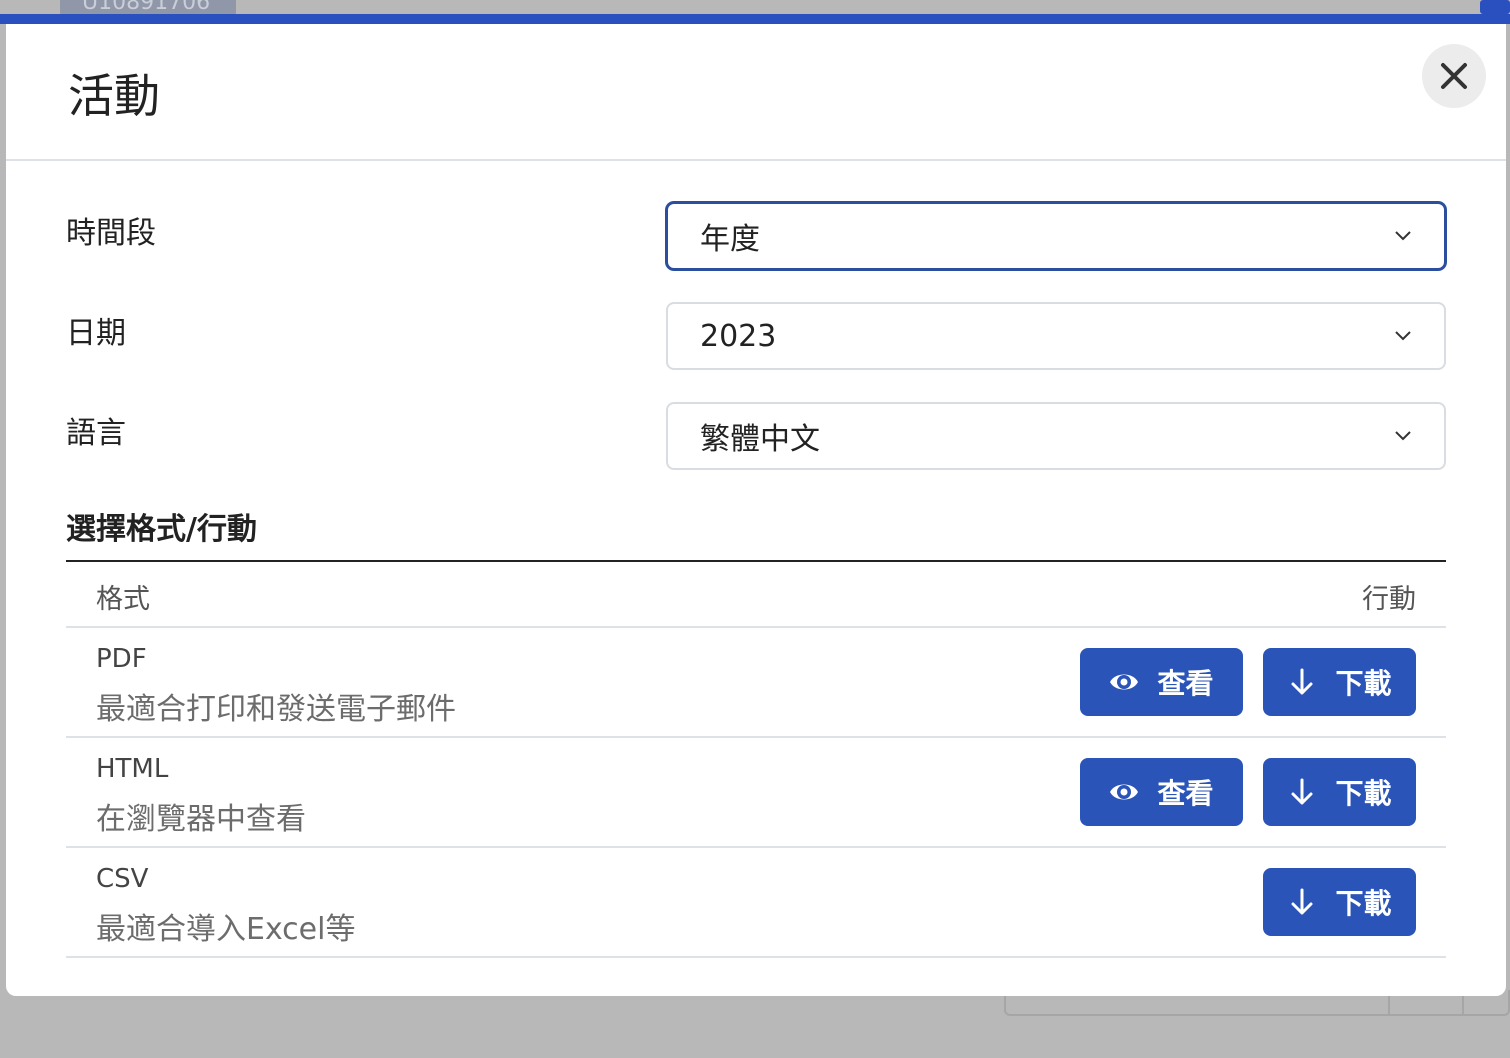  What do you see at coordinates (123, 599) in the screenshot?
I see `column-header-format: 格式` at bounding box center [123, 599].